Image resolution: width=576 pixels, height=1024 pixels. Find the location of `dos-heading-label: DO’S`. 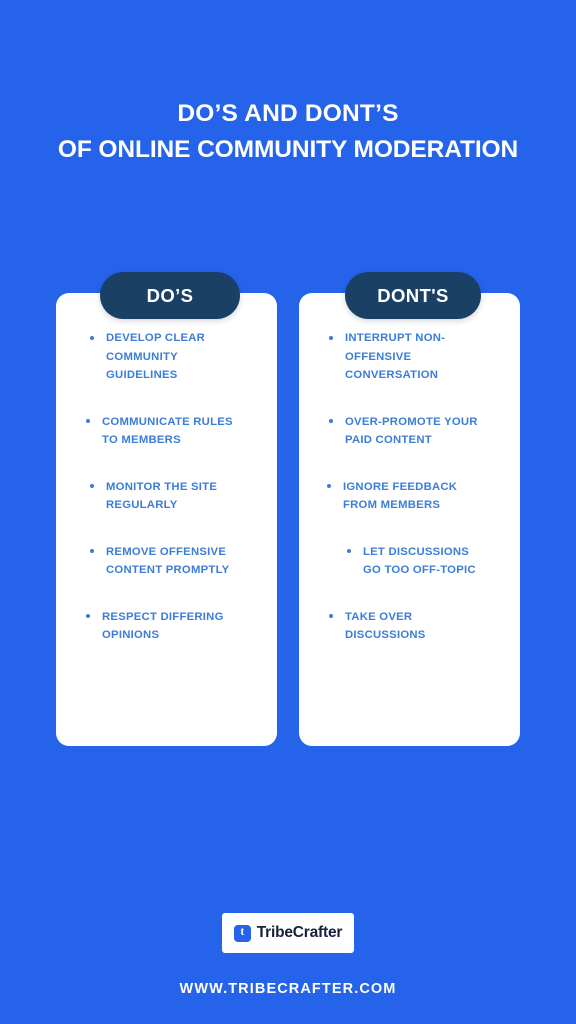

dos-heading-label: DO’S is located at coordinates (170, 295).